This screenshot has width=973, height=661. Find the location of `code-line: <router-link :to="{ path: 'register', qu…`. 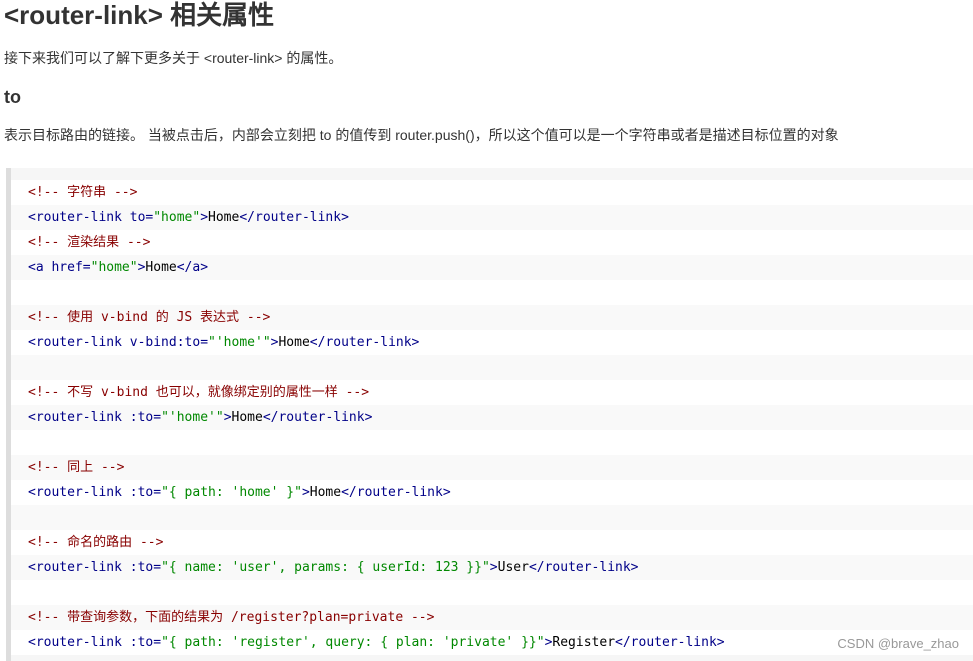

code-line: <router-link :to="{ path: 'register', qu… is located at coordinates (492, 642).